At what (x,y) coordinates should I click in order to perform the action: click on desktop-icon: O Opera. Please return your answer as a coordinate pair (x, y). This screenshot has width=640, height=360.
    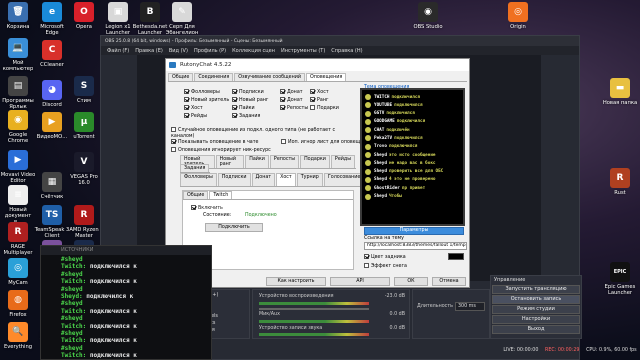
    Looking at the image, I should click on (84, 16).